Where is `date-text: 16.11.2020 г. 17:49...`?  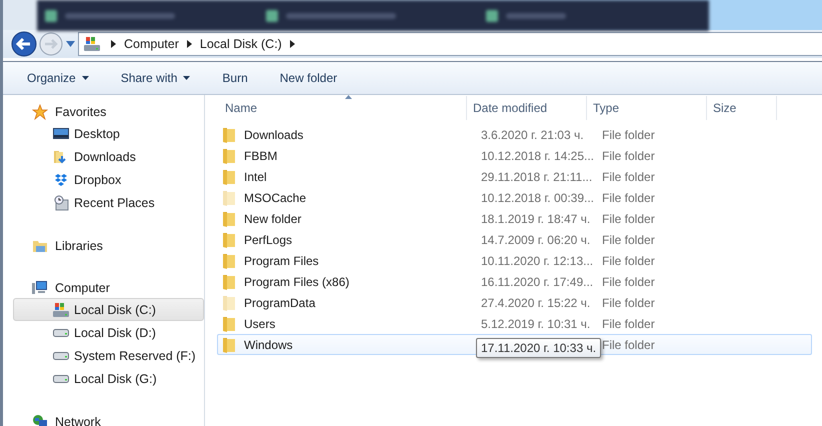
date-text: 16.11.2020 г. 17:49... is located at coordinates (537, 281).